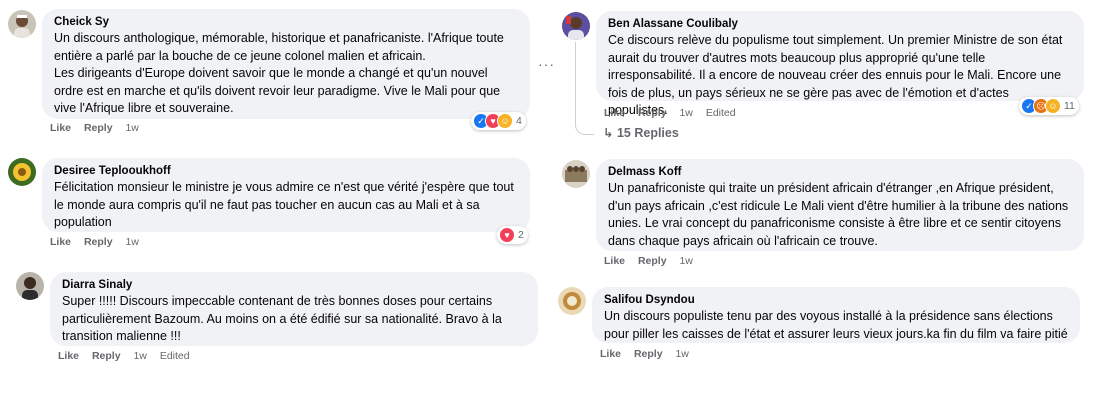 Image resolution: width=1100 pixels, height=403 pixels. Describe the element at coordinates (286, 171) in the screenshot. I see `comment-author: Desiree Teplooukhoff` at that location.